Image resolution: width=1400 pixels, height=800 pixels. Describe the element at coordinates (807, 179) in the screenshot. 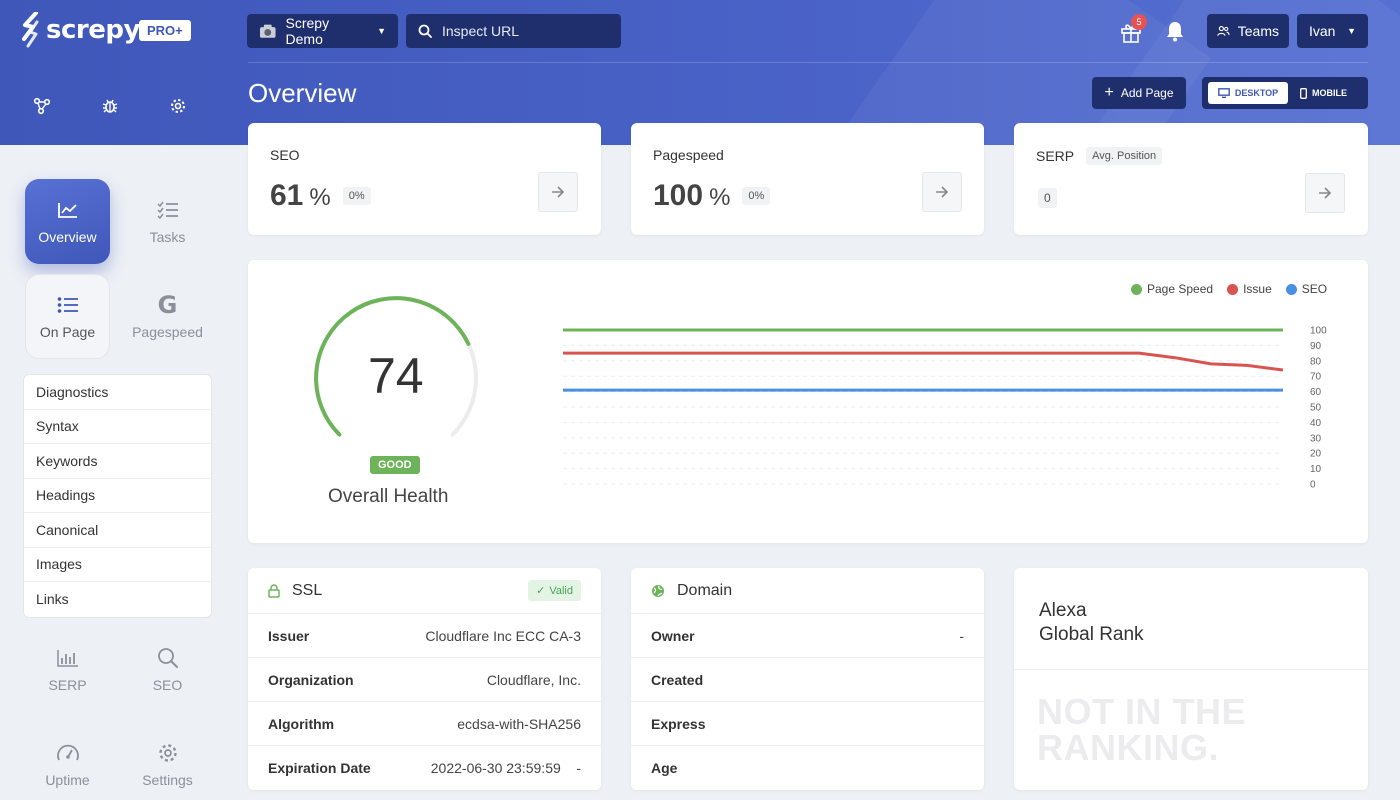

I see `pagespeed-metric-card: Pagespeed 100 % 0%` at that location.